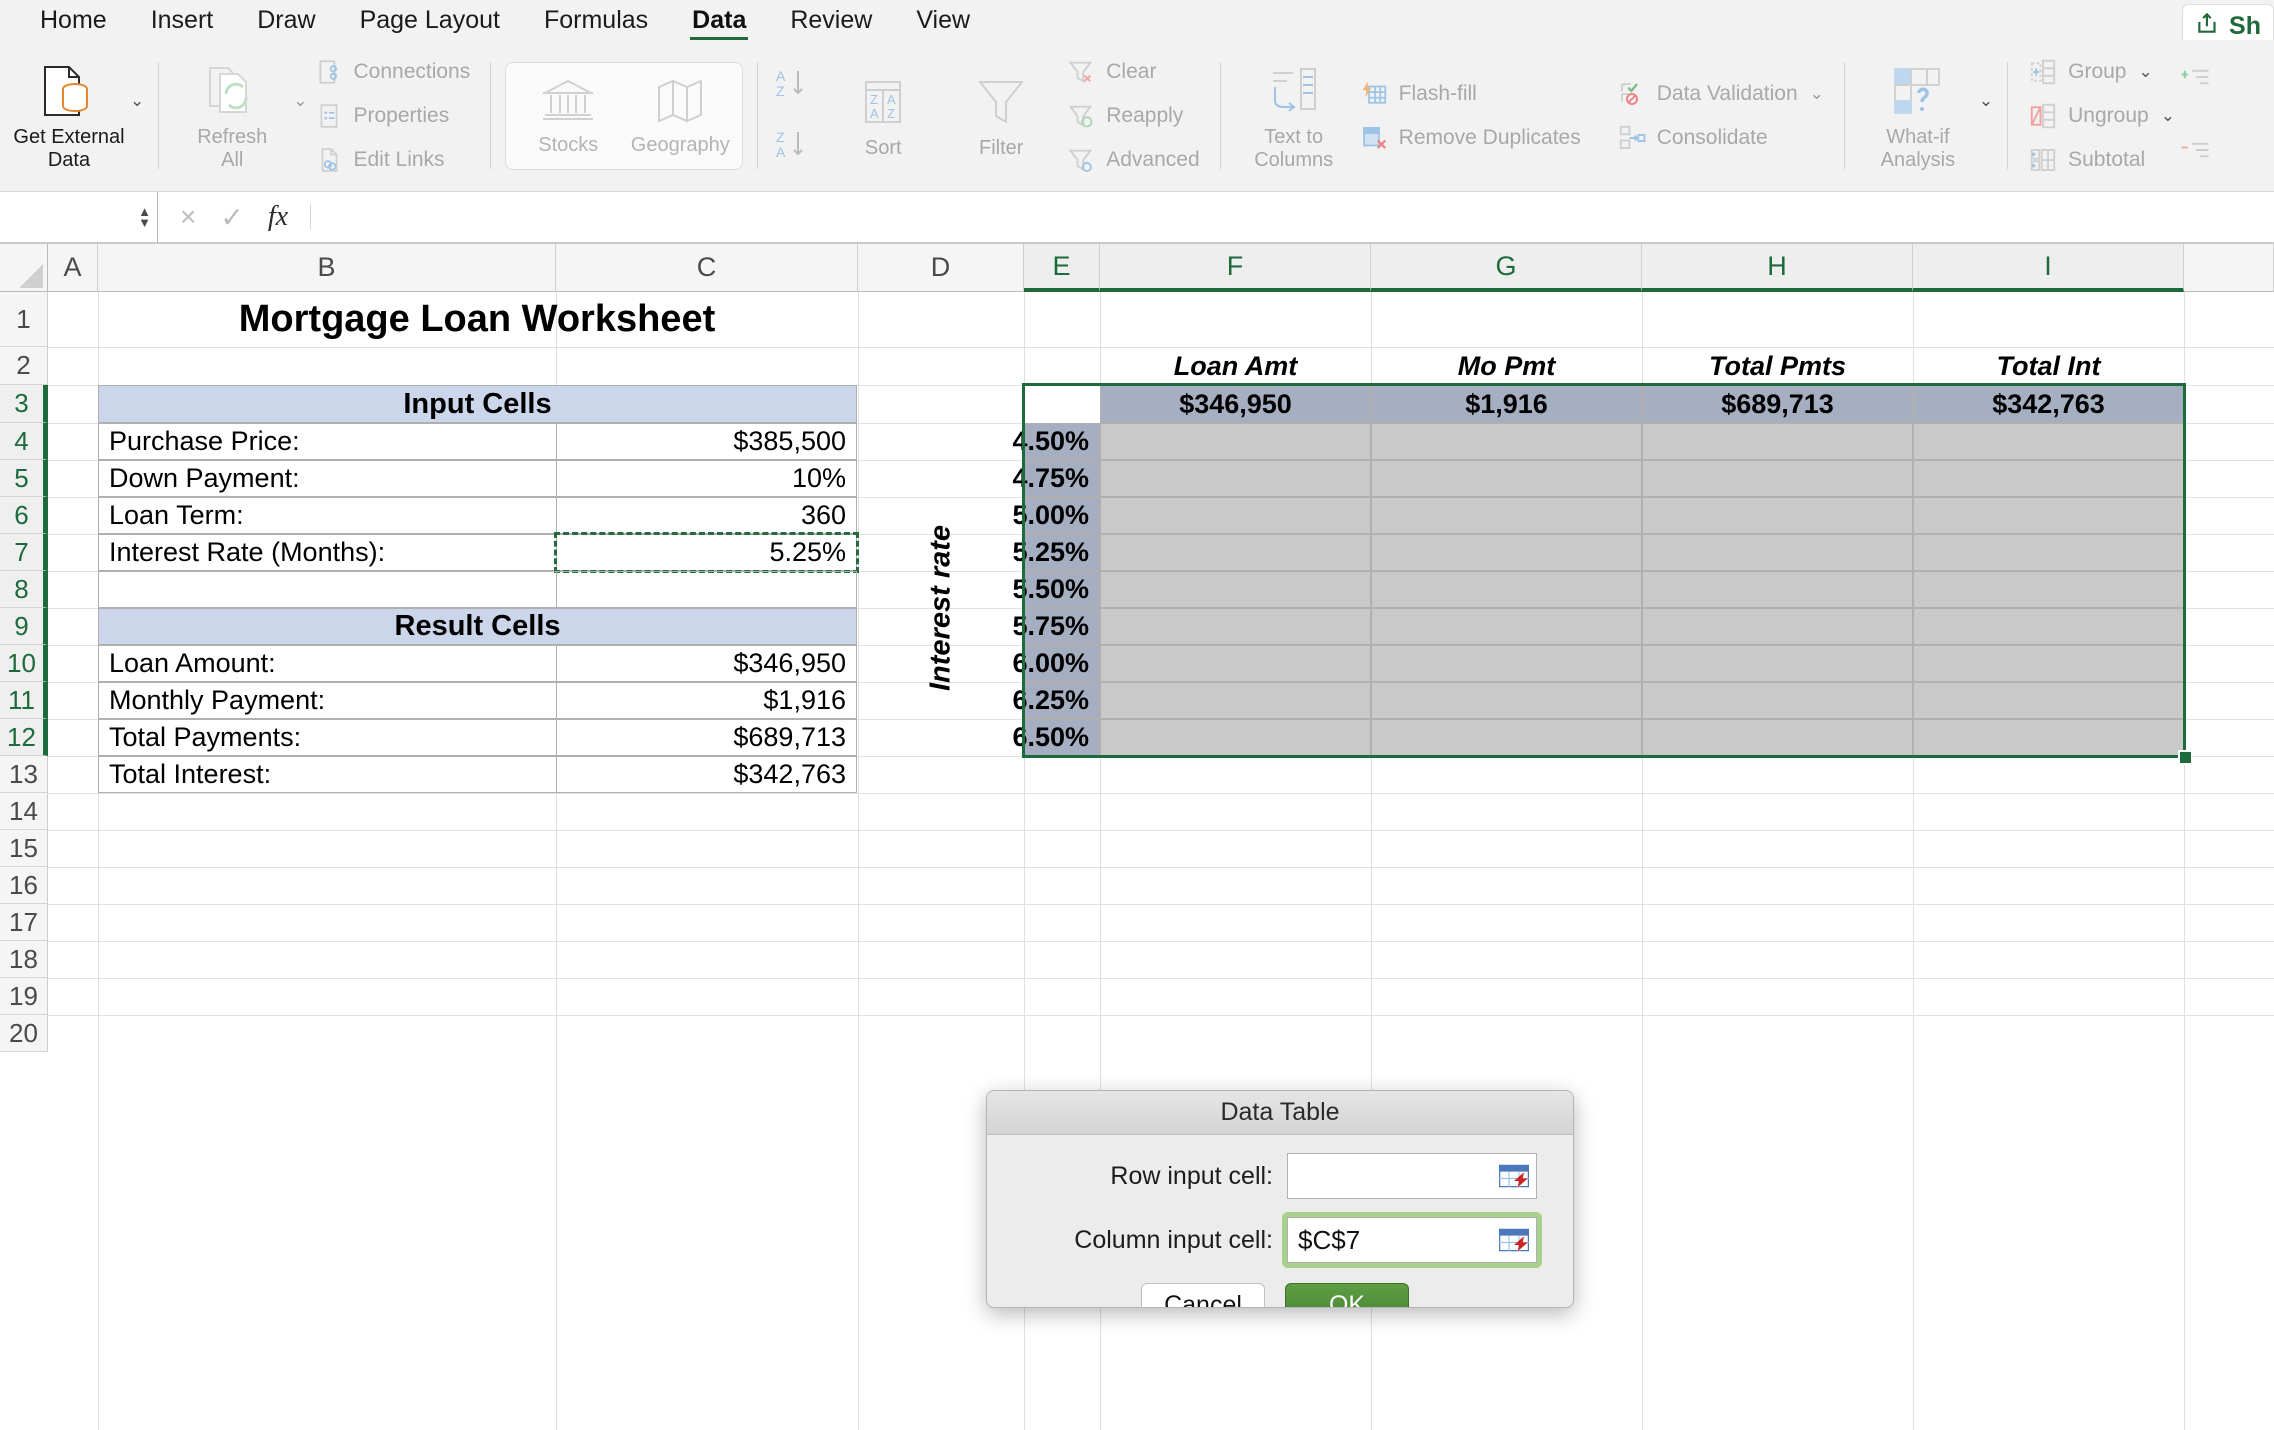  Describe the element at coordinates (24, 515) in the screenshot. I see `row-header-6: 6` at that location.